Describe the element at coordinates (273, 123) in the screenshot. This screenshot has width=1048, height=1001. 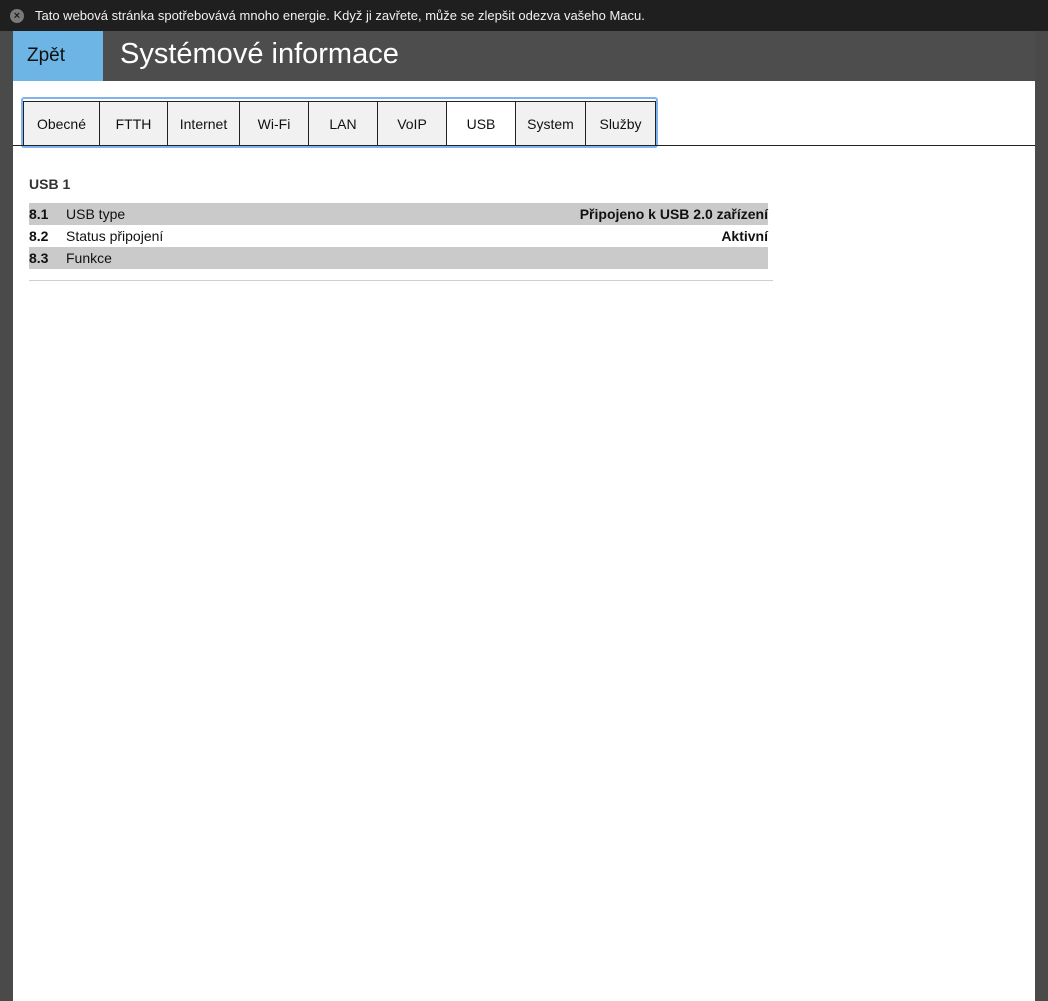
I see `tab-wifi: Wi-Fi` at that location.